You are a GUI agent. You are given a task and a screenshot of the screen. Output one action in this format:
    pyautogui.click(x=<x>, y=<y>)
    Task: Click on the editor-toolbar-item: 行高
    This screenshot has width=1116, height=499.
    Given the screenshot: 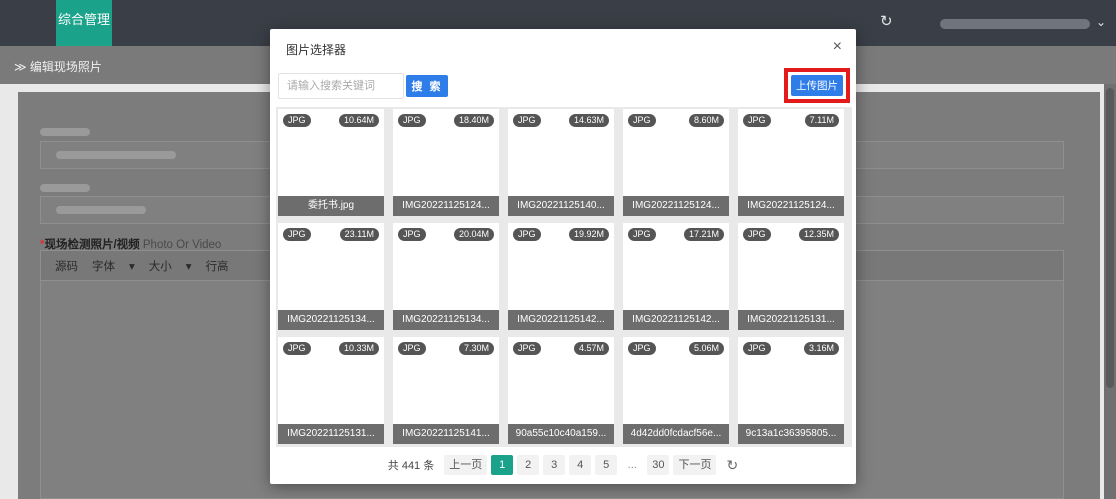 What is the action you would take?
    pyautogui.click(x=217, y=266)
    